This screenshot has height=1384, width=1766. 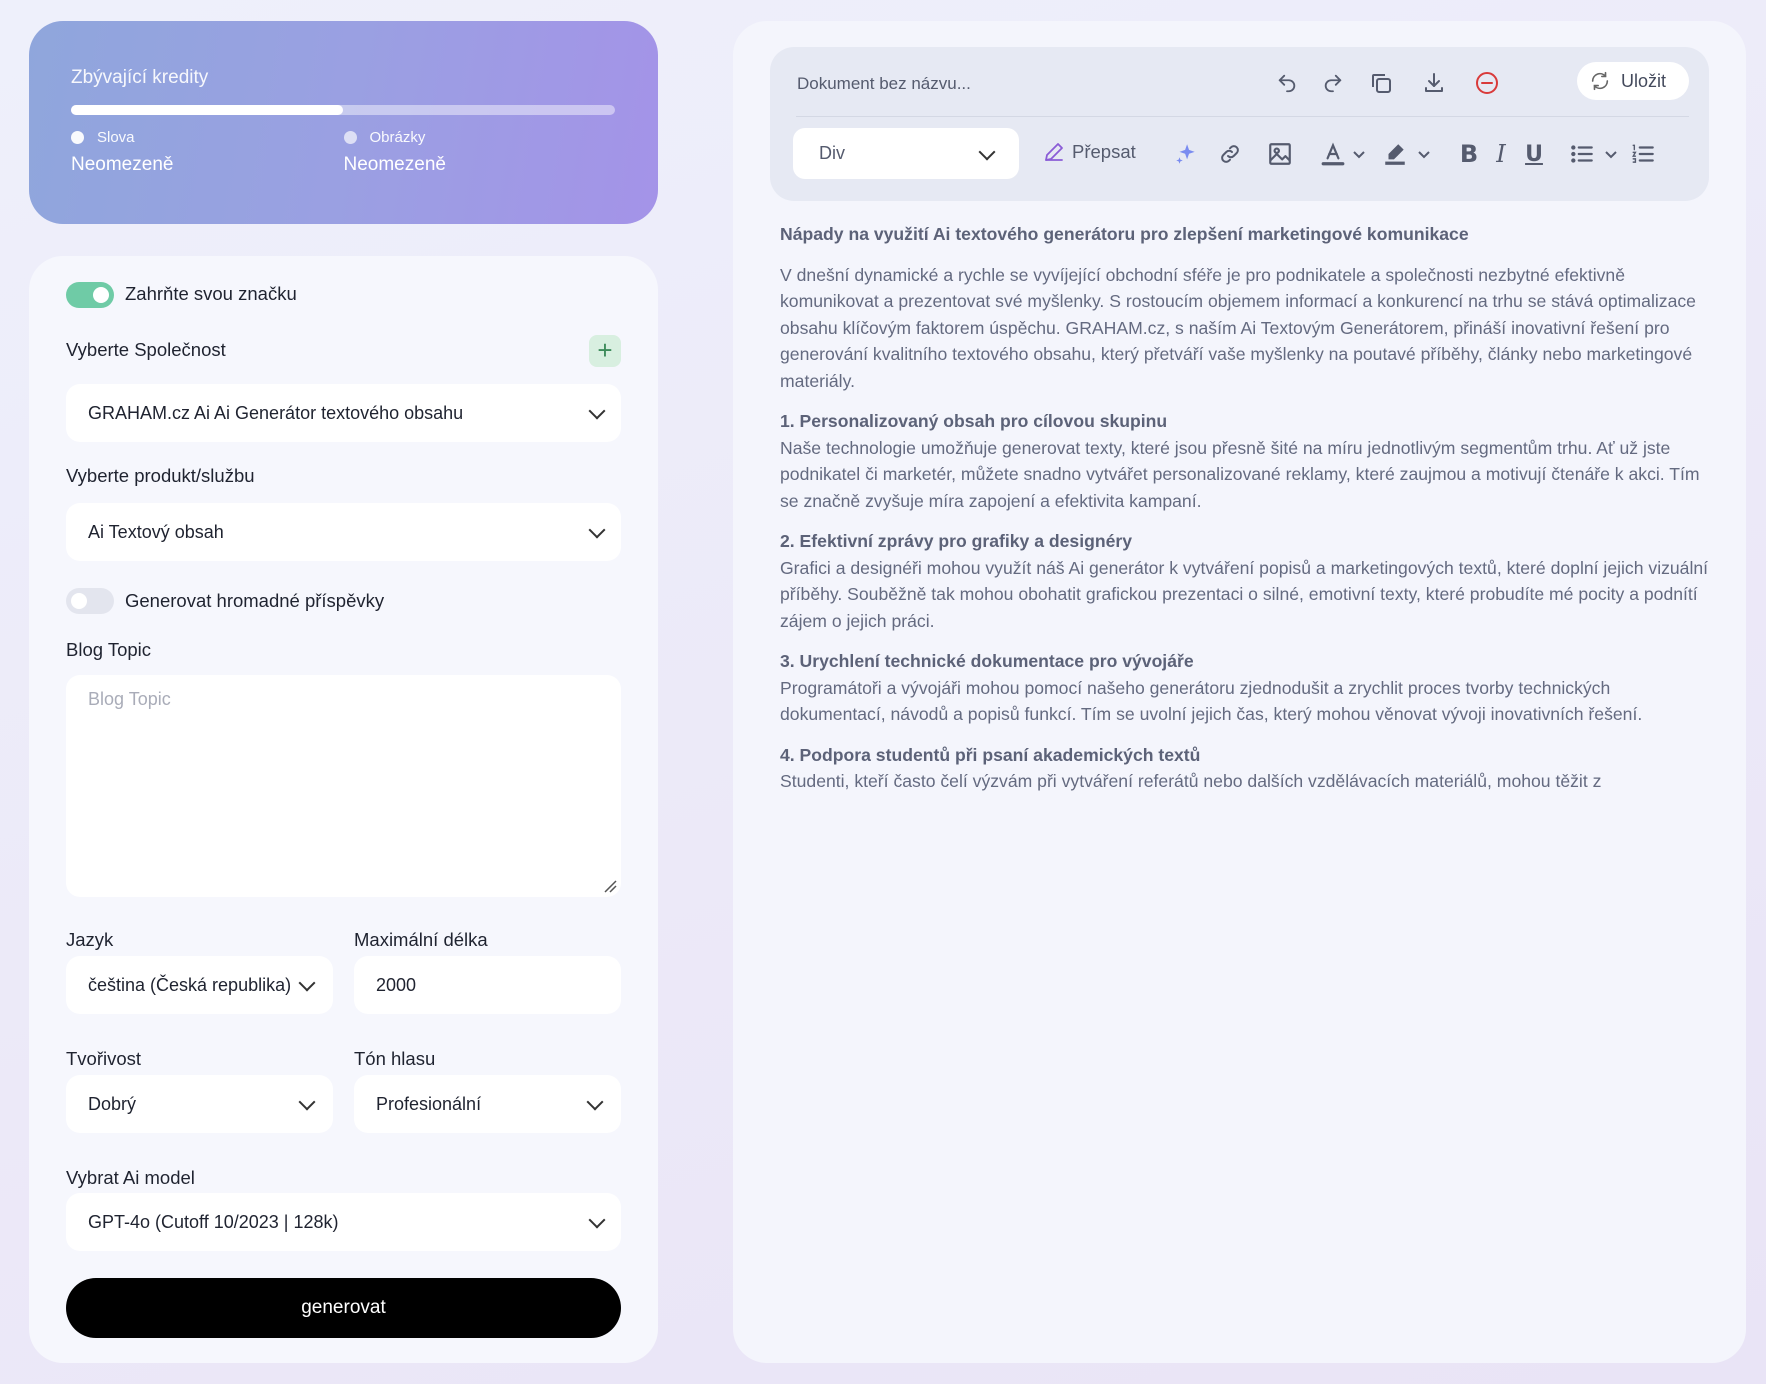 I want to click on model-select: GPT-4o (Cutoff 10/2023 | 128k), so click(x=343, y=1222).